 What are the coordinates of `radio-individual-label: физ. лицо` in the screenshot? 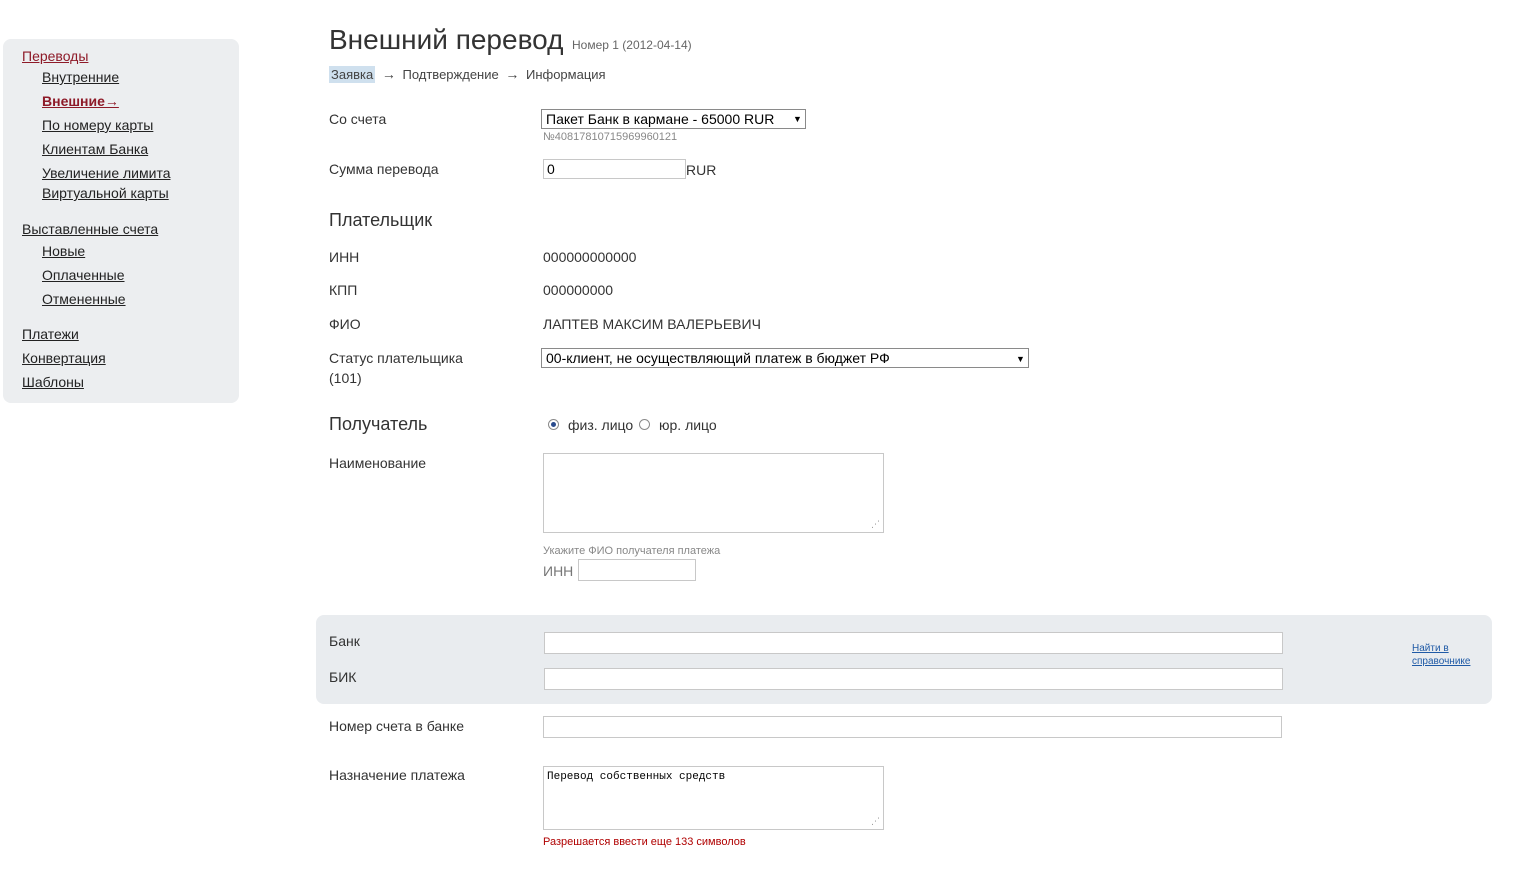 It's located at (600, 425).